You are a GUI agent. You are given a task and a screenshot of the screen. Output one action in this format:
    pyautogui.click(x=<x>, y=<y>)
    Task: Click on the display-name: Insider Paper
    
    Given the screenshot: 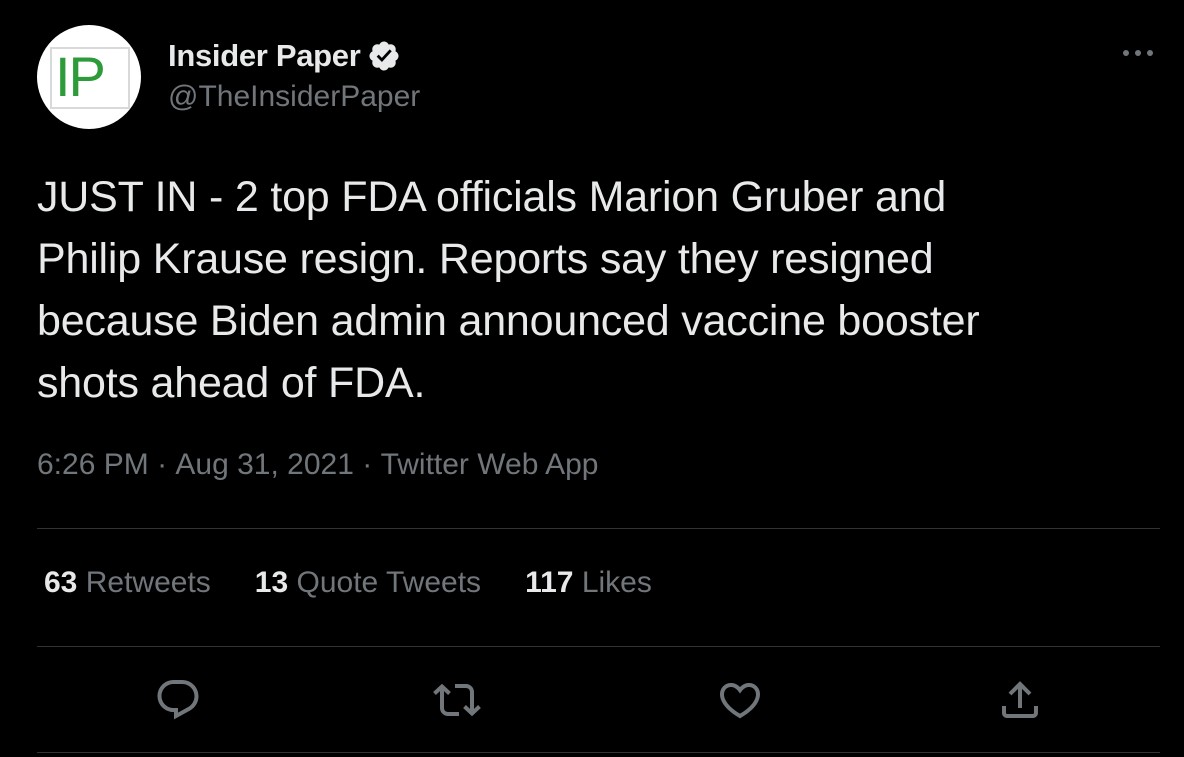 What is the action you would take?
    pyautogui.click(x=264, y=56)
    